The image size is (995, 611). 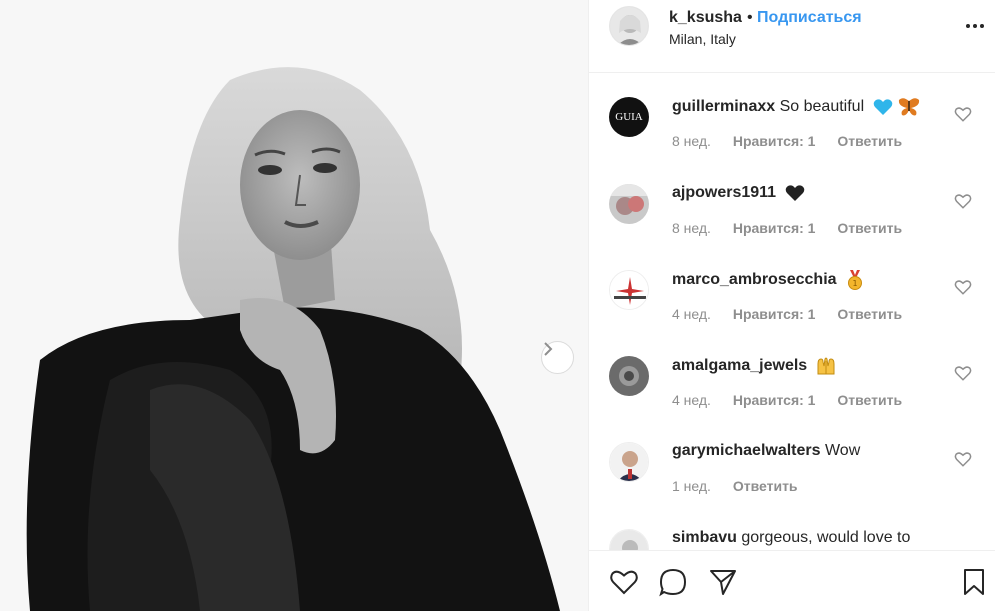 I want to click on share-icon, so click(x=723, y=582).